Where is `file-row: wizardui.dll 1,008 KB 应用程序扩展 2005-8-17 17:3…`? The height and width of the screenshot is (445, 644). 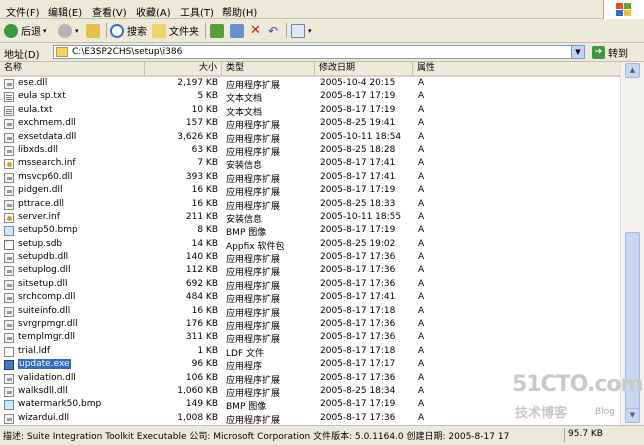 file-row: wizardui.dll 1,008 KB 应用程序扩展 2005-8-17 17:3… is located at coordinates (310, 418).